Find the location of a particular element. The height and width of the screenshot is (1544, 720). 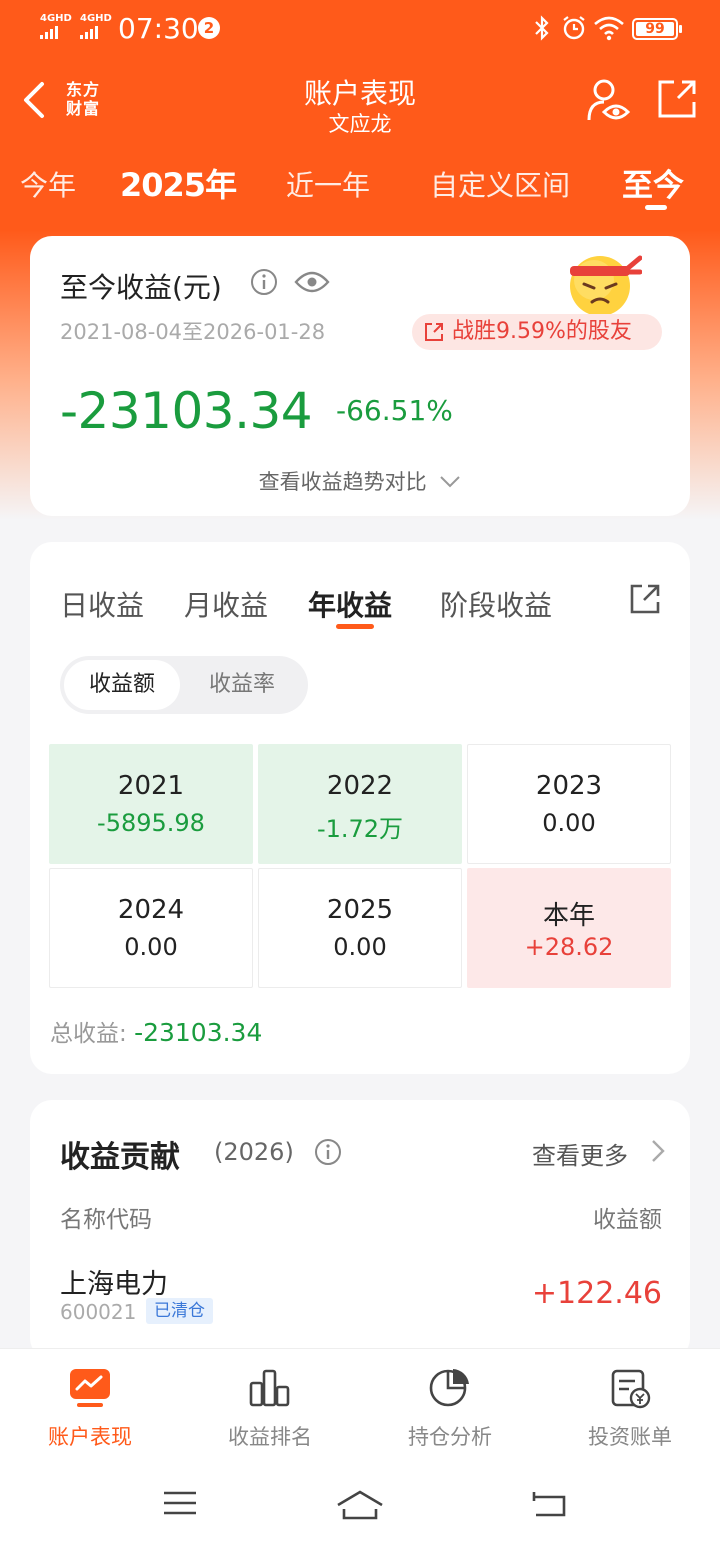

total-profit-percent: -66.51% is located at coordinates (394, 410).